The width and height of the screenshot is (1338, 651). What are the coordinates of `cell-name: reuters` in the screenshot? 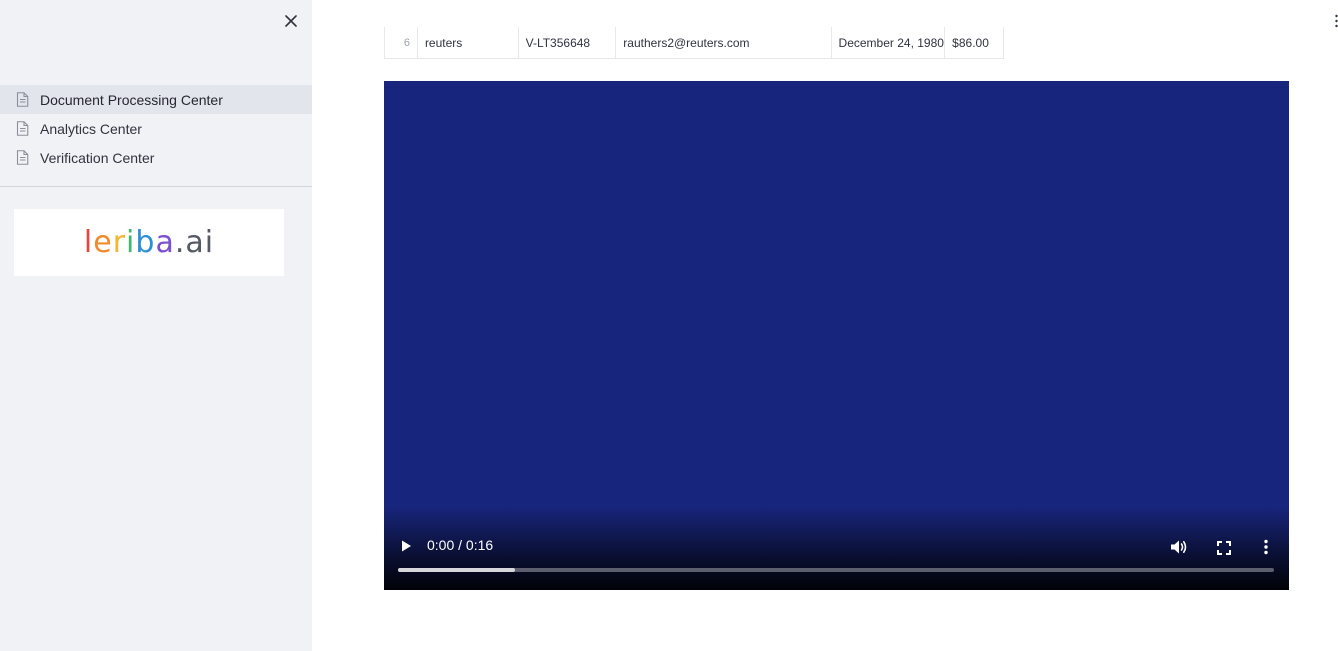 It's located at (468, 42).